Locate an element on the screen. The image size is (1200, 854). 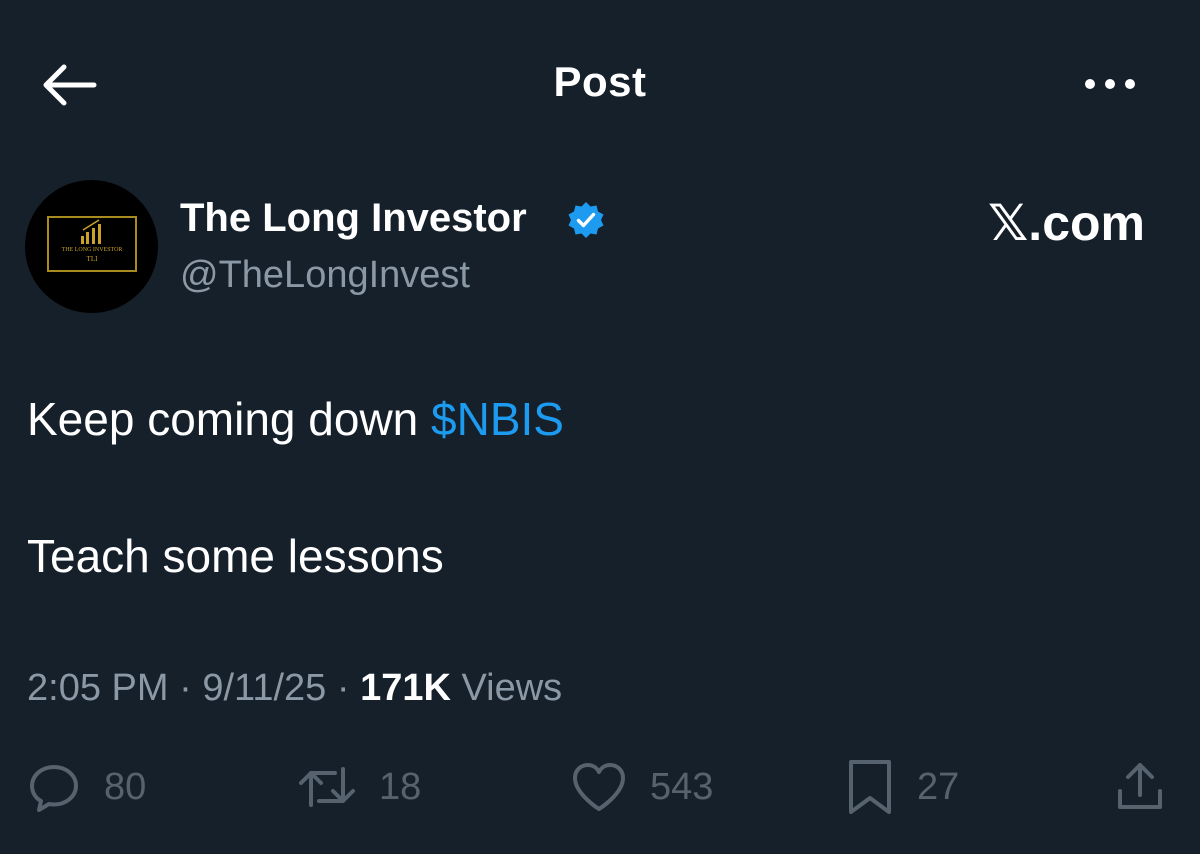
bookmark-count: 27 is located at coordinates (938, 786).